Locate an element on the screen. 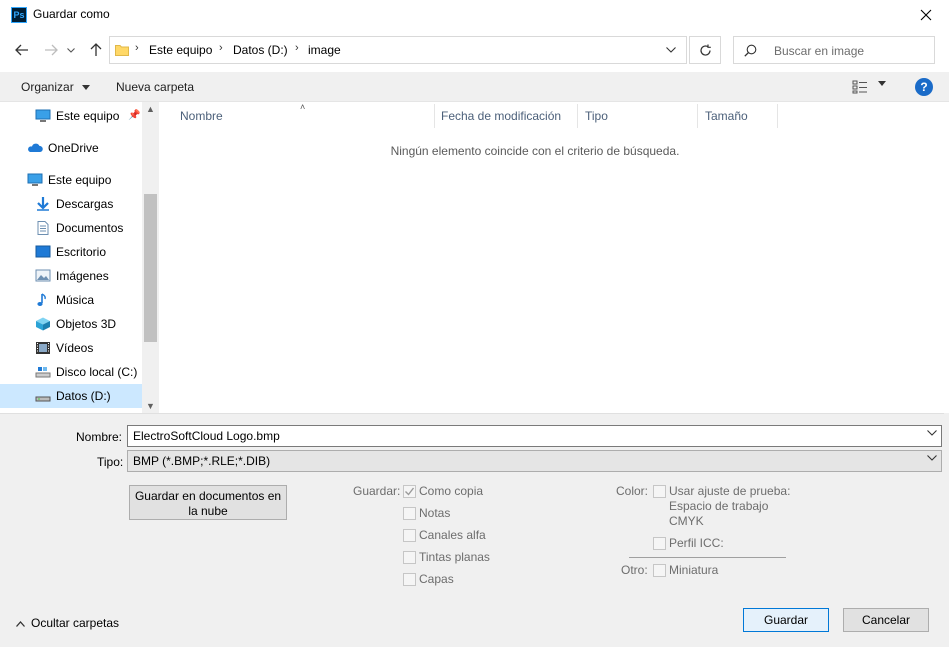 This screenshot has height=647, width=949. back-button is located at coordinates (22, 50).